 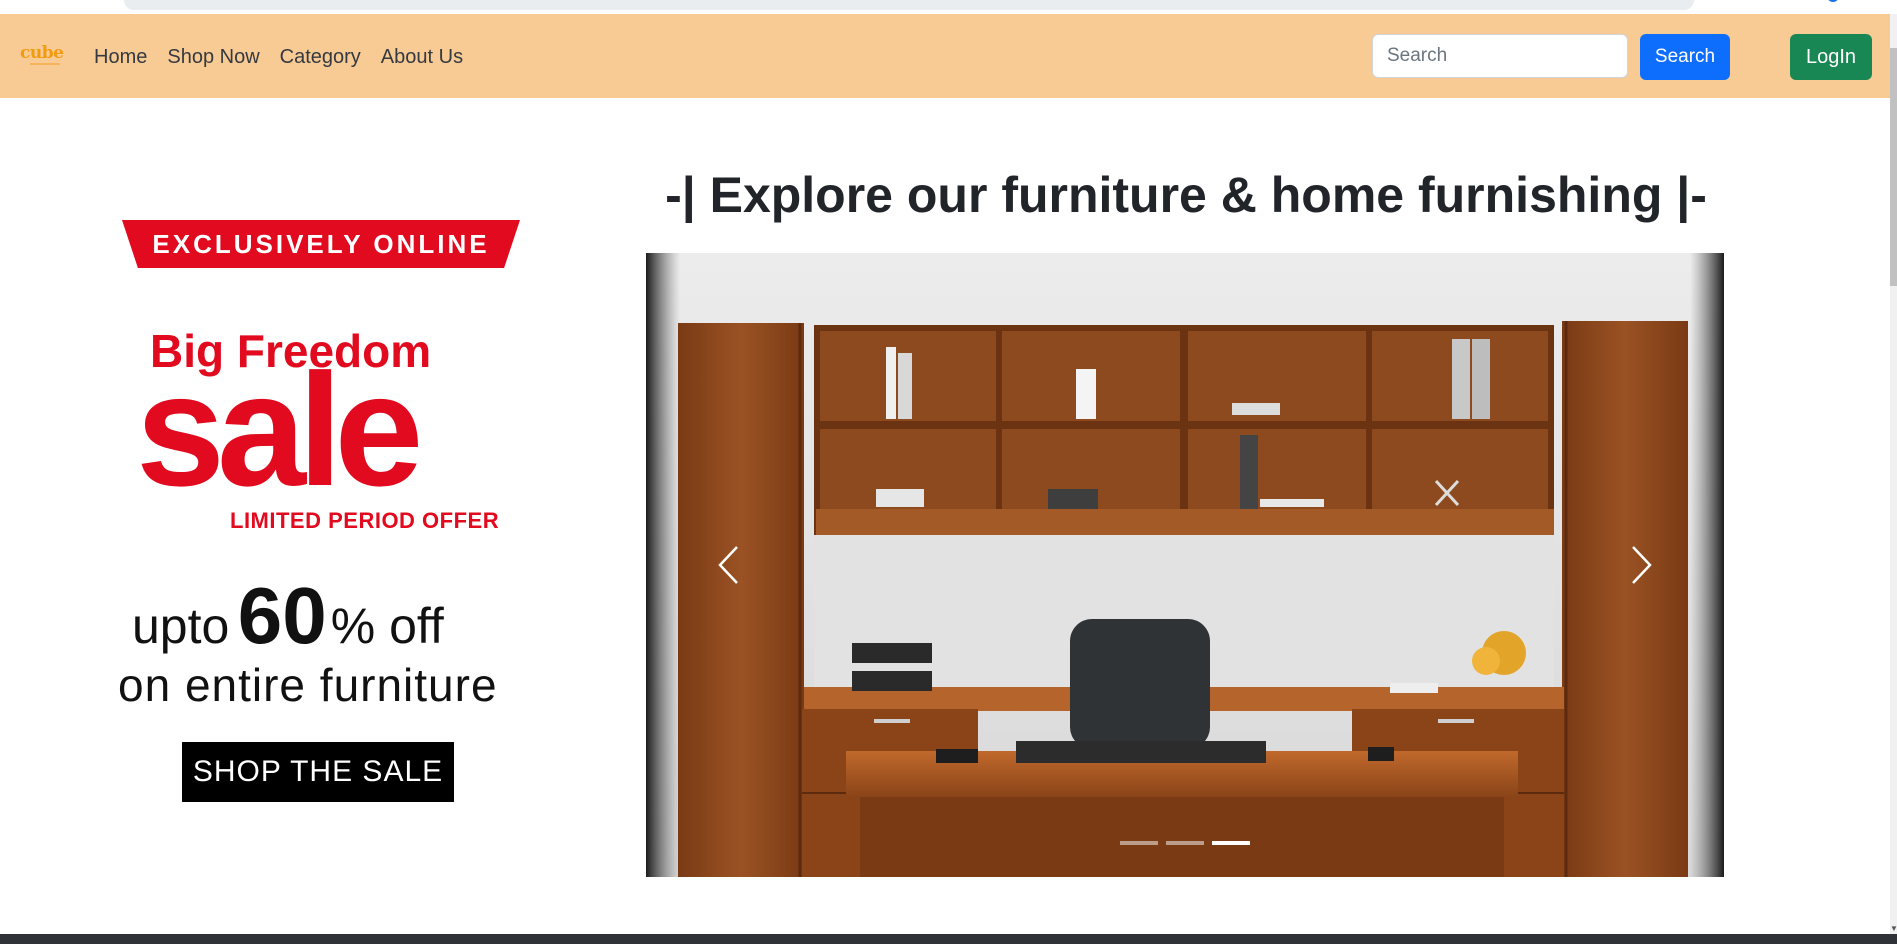 I want to click on scroll-down-icon: ▼, so click(x=1893, y=929).